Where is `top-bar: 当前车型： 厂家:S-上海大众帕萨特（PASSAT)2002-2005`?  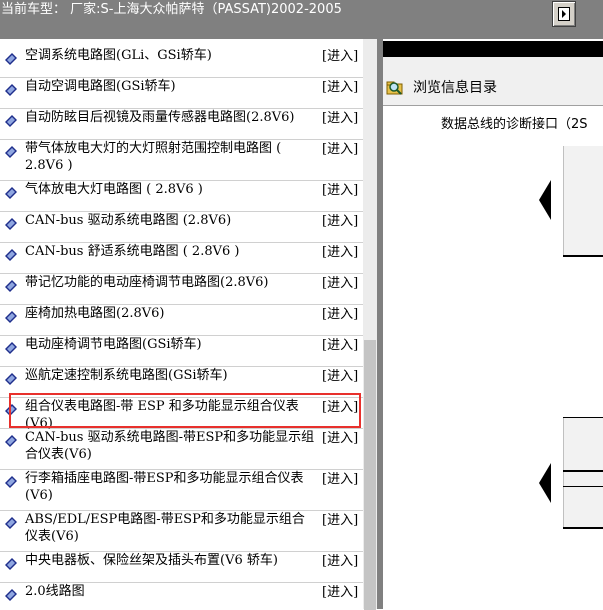 top-bar: 当前车型： 厂家:S-上海大众帕萨特（PASSAT)2002-2005 is located at coordinates (301, 19).